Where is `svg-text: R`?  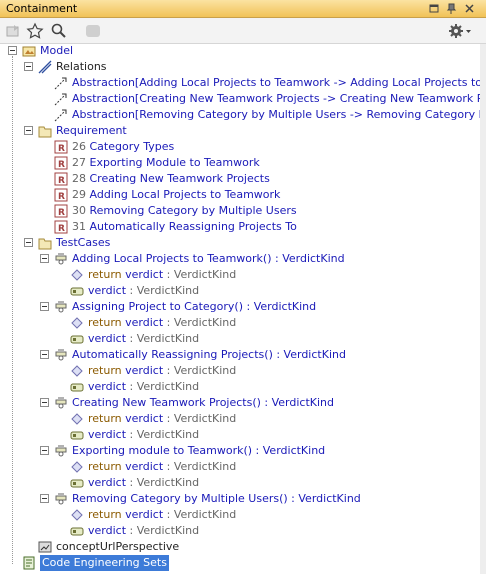 svg-text: R is located at coordinates (61, 165).